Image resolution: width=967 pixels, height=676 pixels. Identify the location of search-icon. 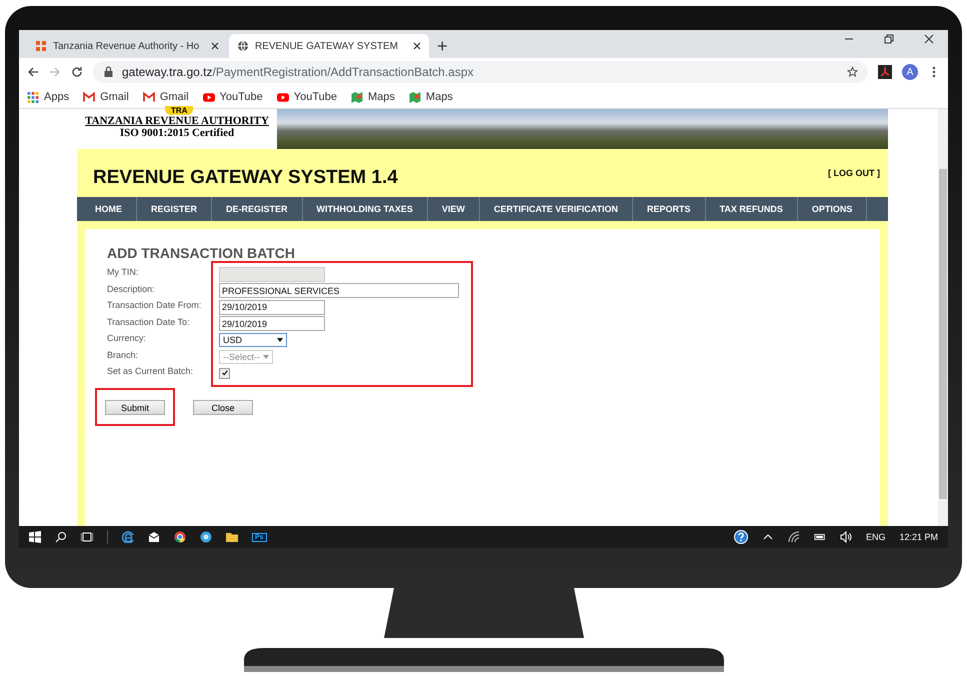
(61, 537).